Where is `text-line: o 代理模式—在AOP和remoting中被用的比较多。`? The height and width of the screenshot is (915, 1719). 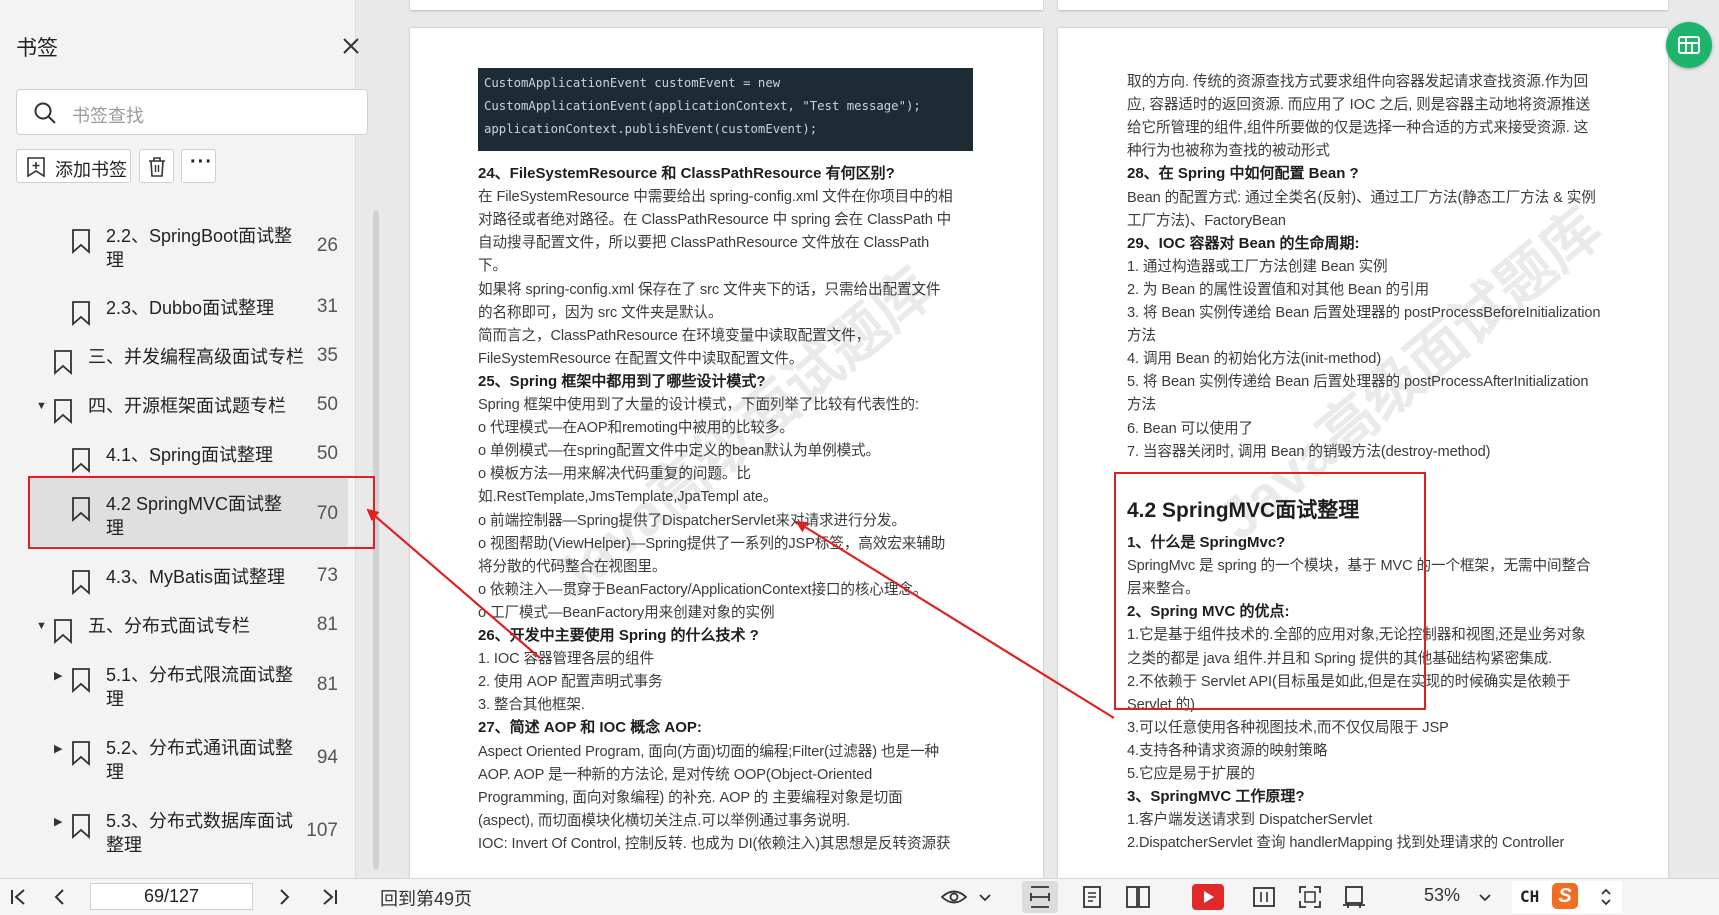 text-line: o 代理模式—在AOP和remoting中被用的比较多。 is located at coordinates (636, 428).